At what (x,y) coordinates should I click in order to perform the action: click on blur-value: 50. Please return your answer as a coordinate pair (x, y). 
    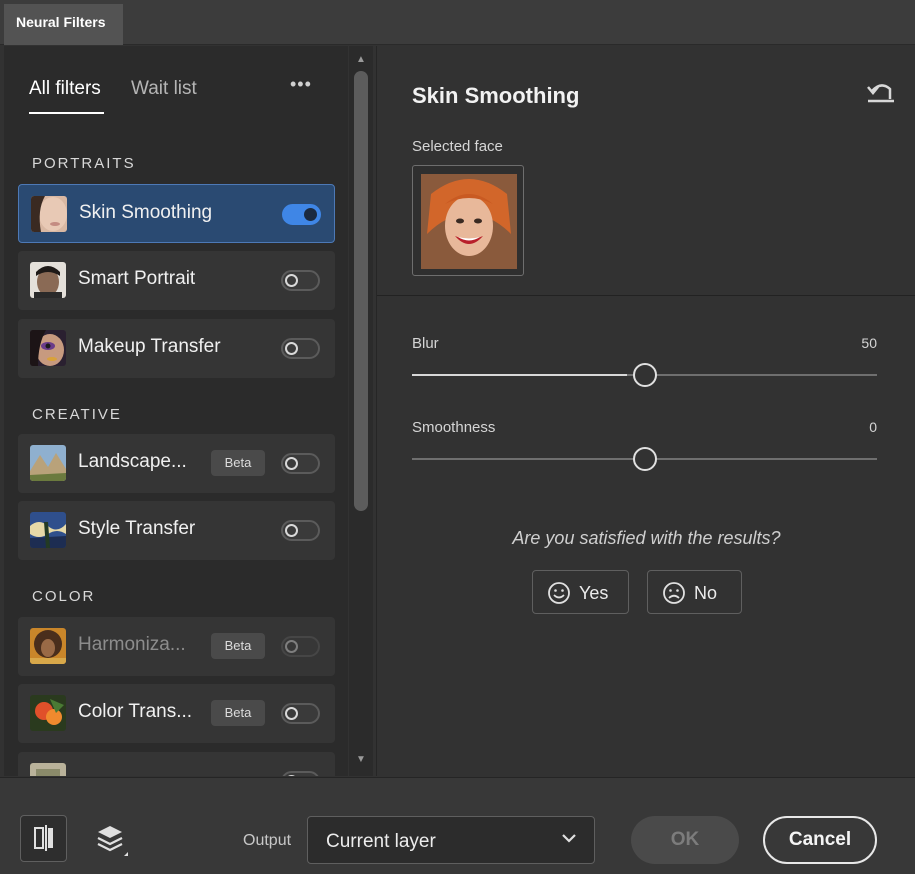
    Looking at the image, I should click on (869, 343).